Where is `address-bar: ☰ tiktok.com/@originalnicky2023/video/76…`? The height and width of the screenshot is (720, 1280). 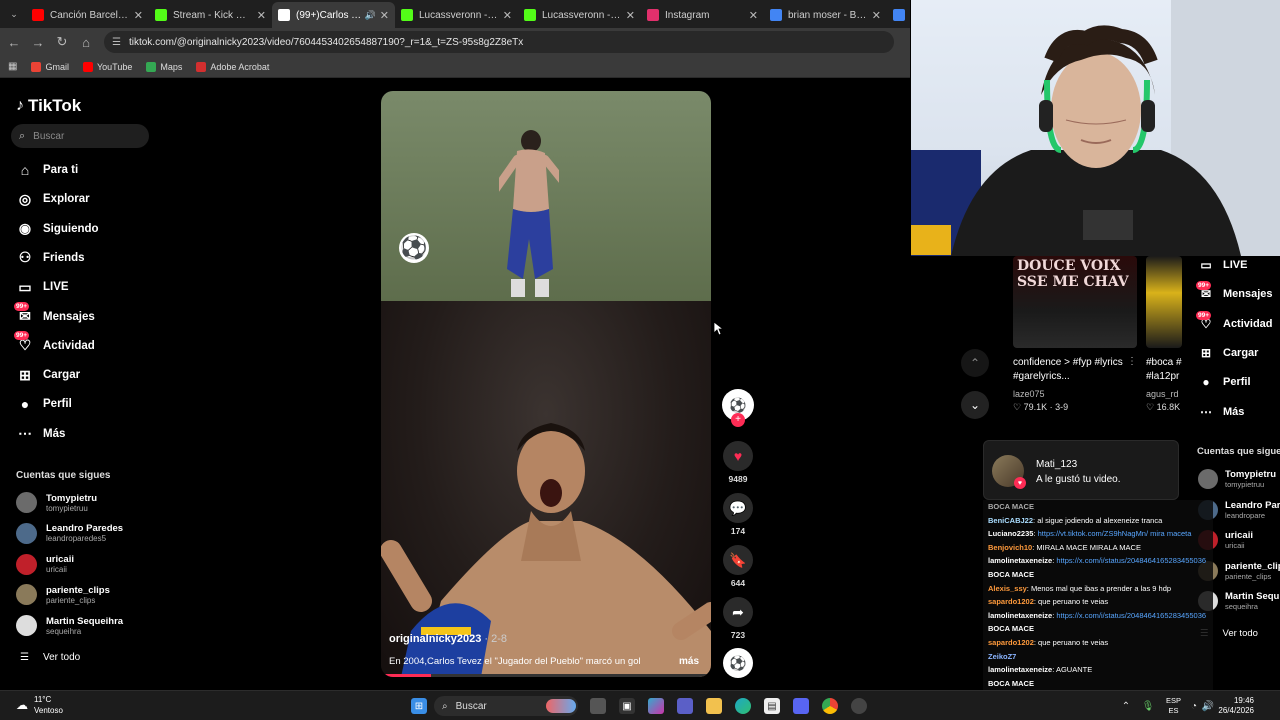
address-bar: ☰ tiktok.com/@originalnicky2023/video/76… is located at coordinates (499, 42).